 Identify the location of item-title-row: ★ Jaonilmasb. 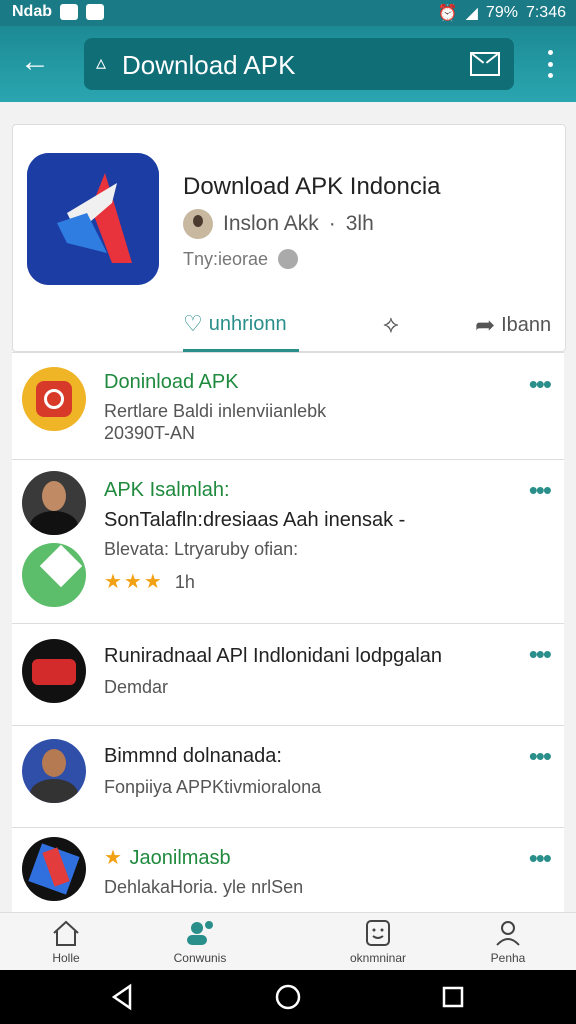
(167, 857).